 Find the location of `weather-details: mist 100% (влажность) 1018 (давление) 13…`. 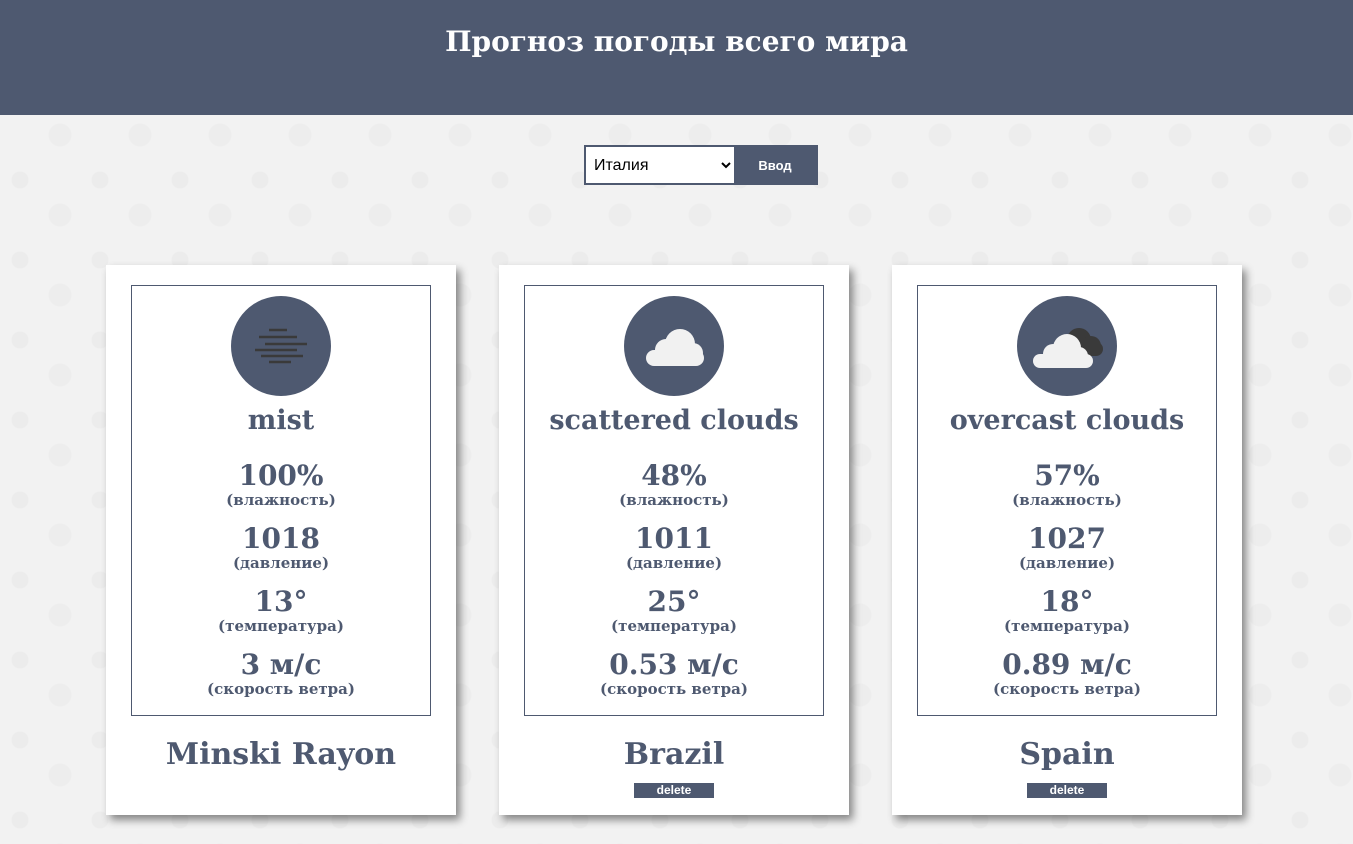

weather-details: mist 100% (влажность) 1018 (давление) 13… is located at coordinates (281, 500).